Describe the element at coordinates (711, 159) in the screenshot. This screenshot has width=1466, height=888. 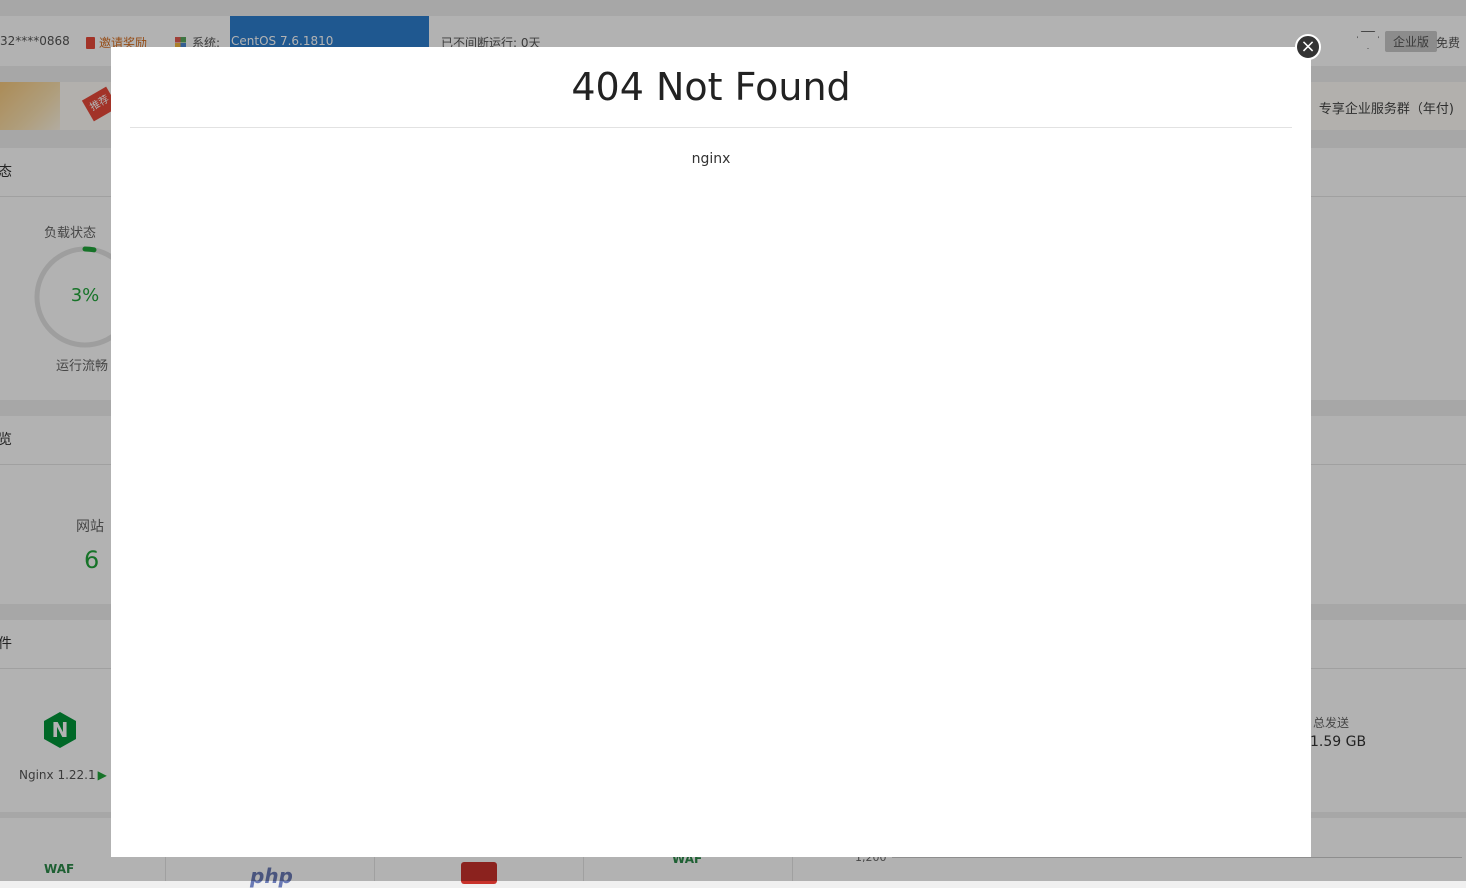
I see `server-name: nginx` at that location.